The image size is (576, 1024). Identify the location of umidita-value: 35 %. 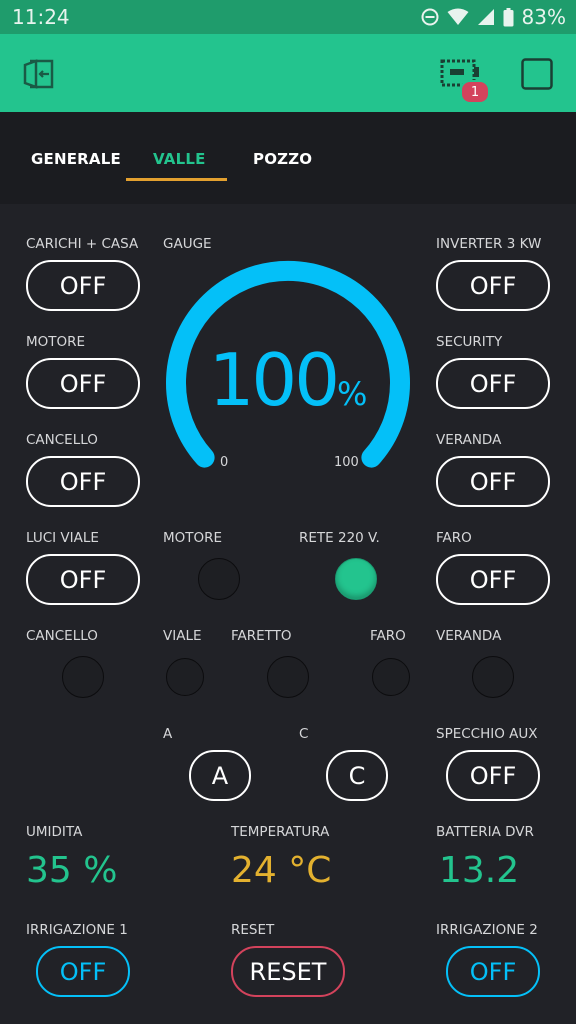
(72, 870).